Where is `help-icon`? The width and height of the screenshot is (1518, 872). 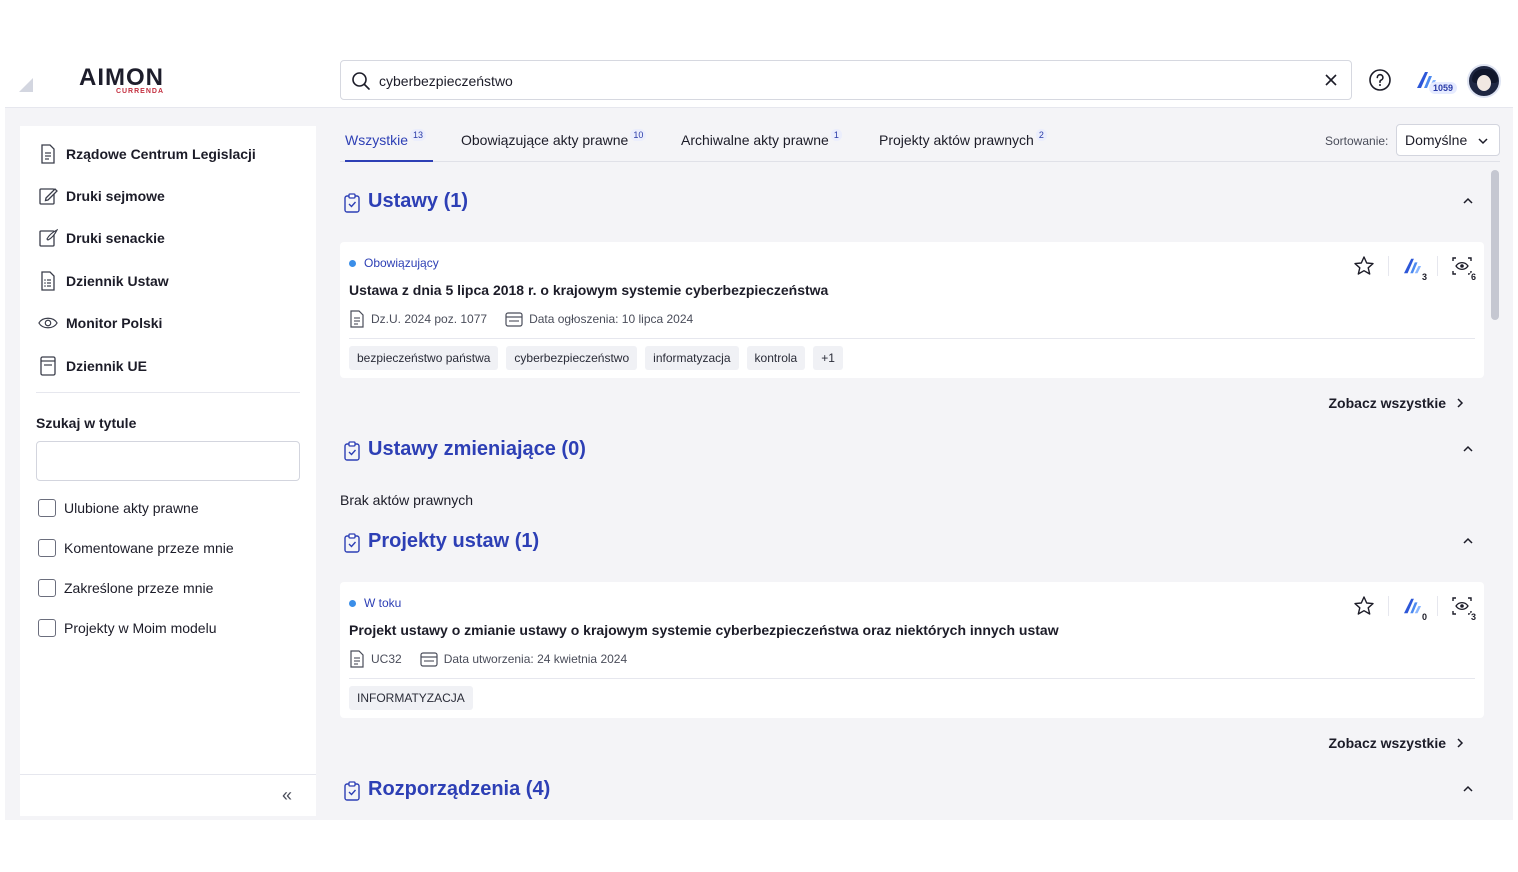
help-icon is located at coordinates (1380, 82).